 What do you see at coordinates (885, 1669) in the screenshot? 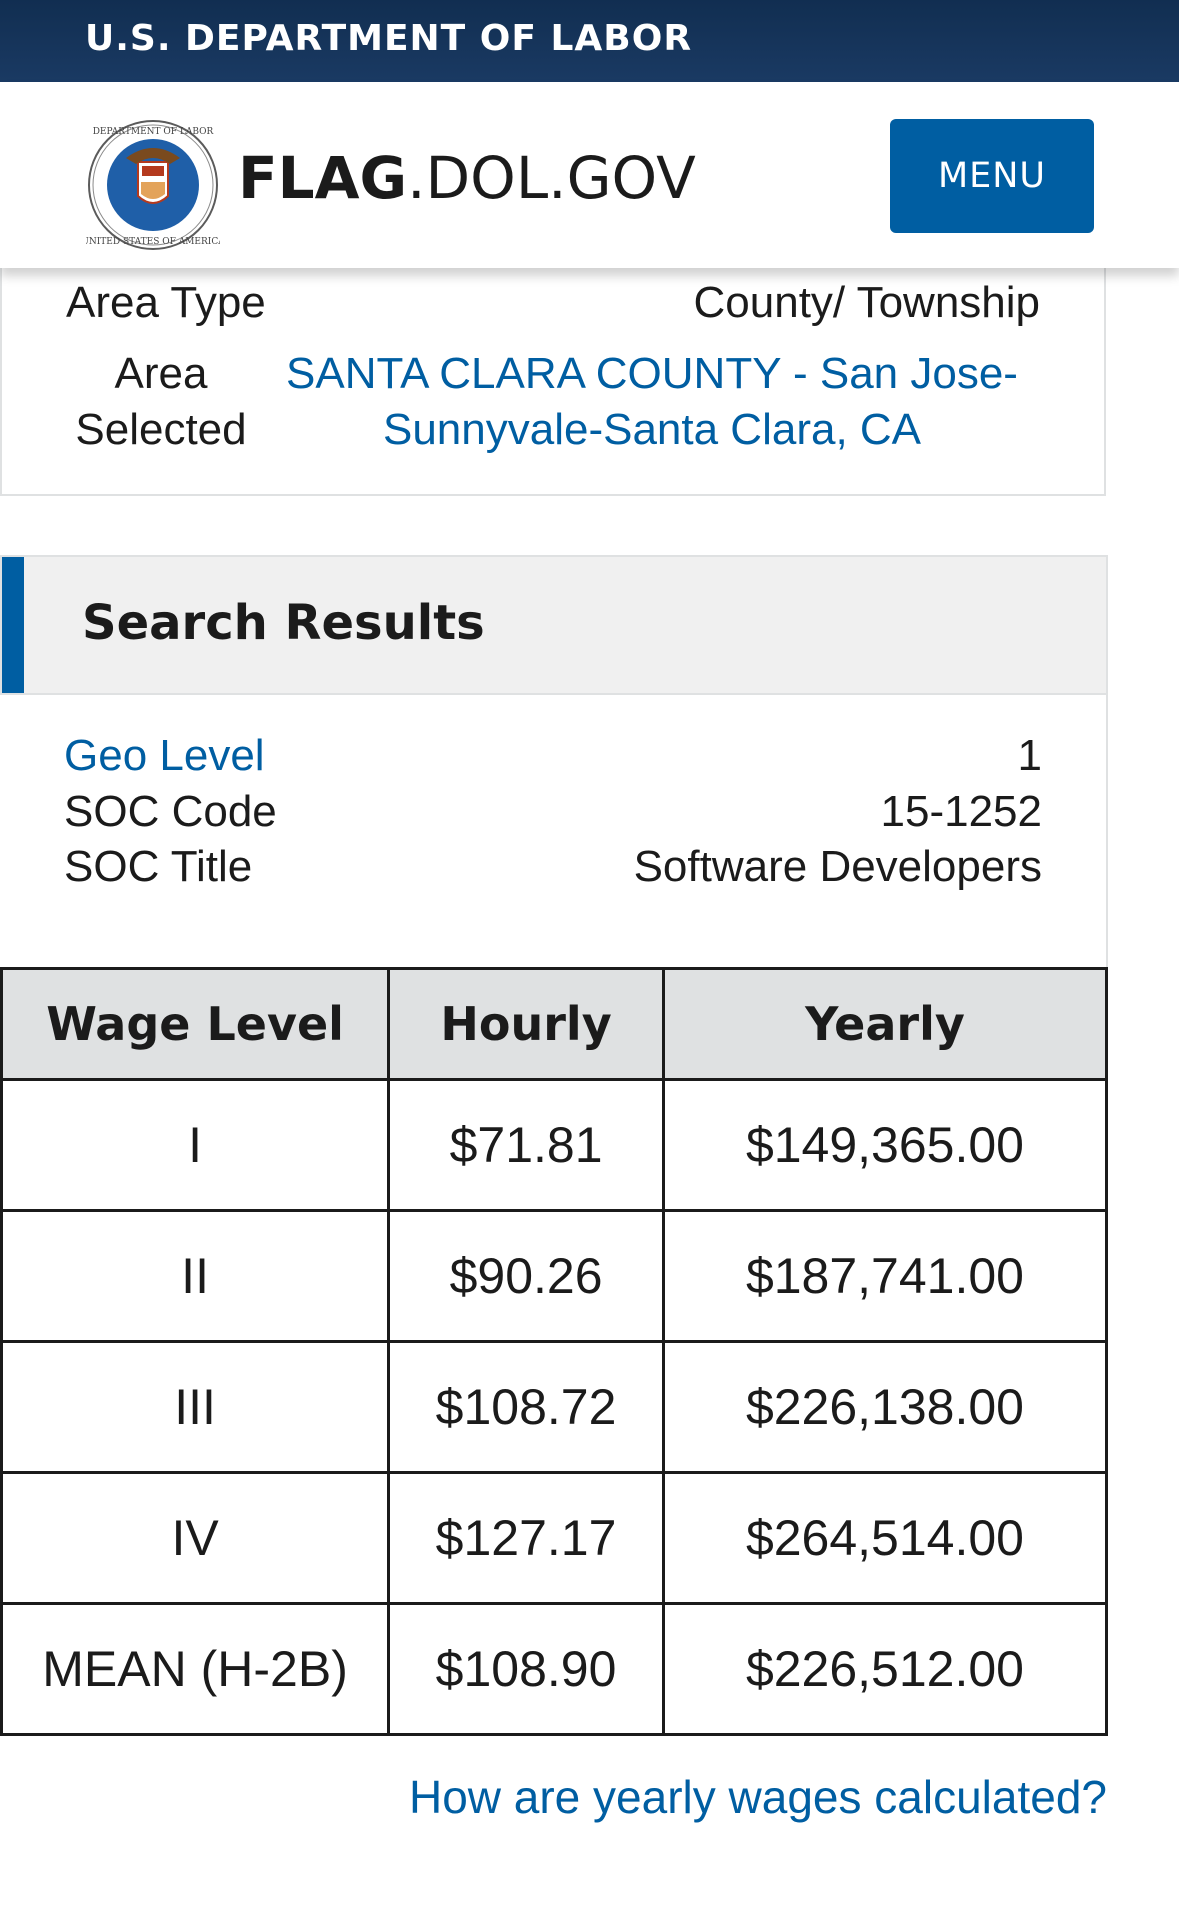
I see `yearly-cell: $226,512.00` at bounding box center [885, 1669].